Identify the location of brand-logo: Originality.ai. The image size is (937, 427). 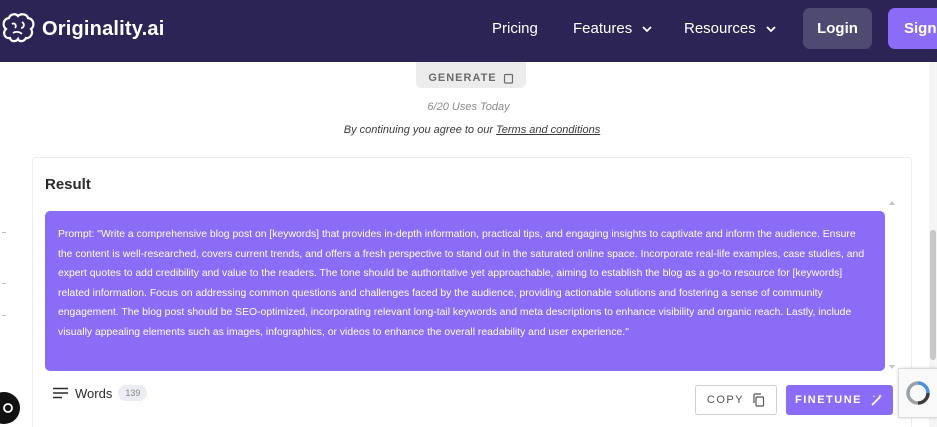
(82, 29).